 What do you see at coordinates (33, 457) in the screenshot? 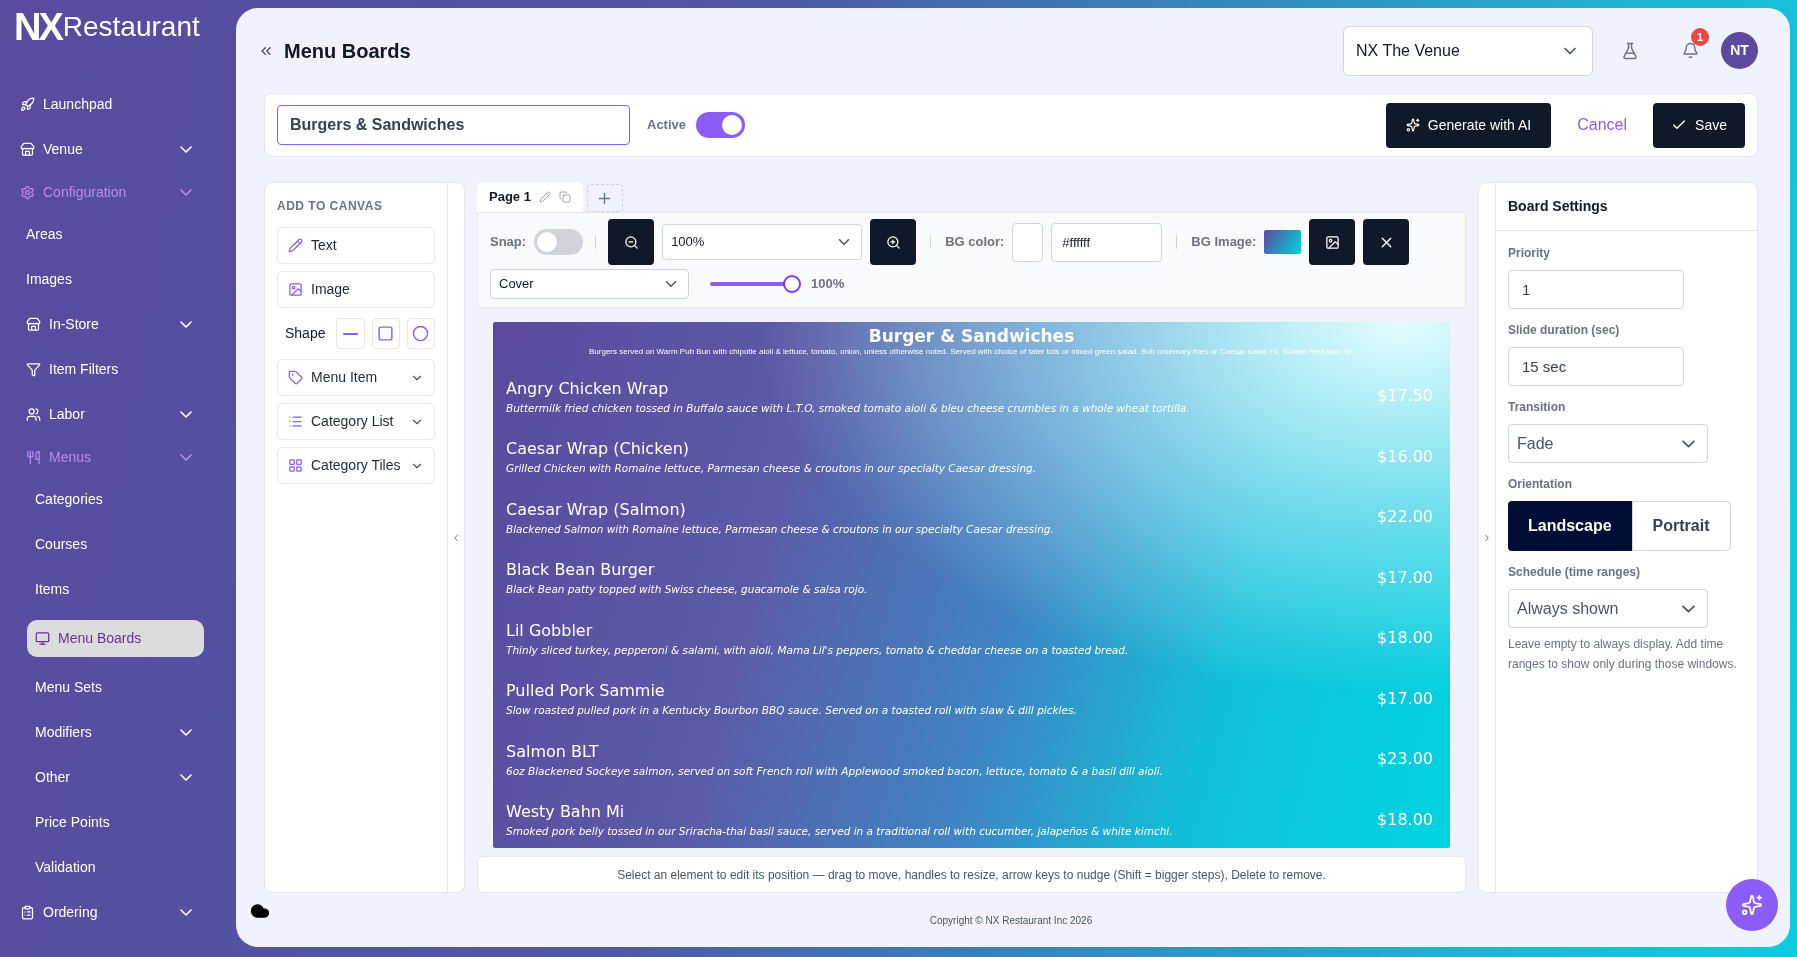
I see `utensils-icon` at bounding box center [33, 457].